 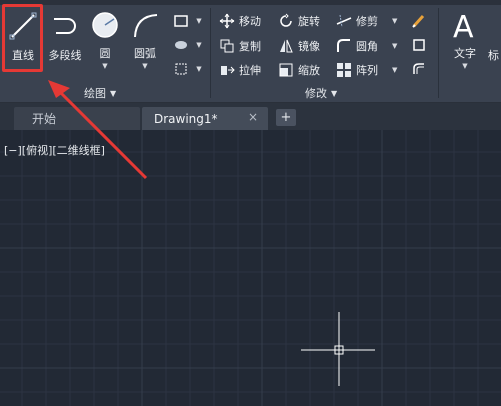 I want to click on crosshair-cursor, so click(x=338, y=349).